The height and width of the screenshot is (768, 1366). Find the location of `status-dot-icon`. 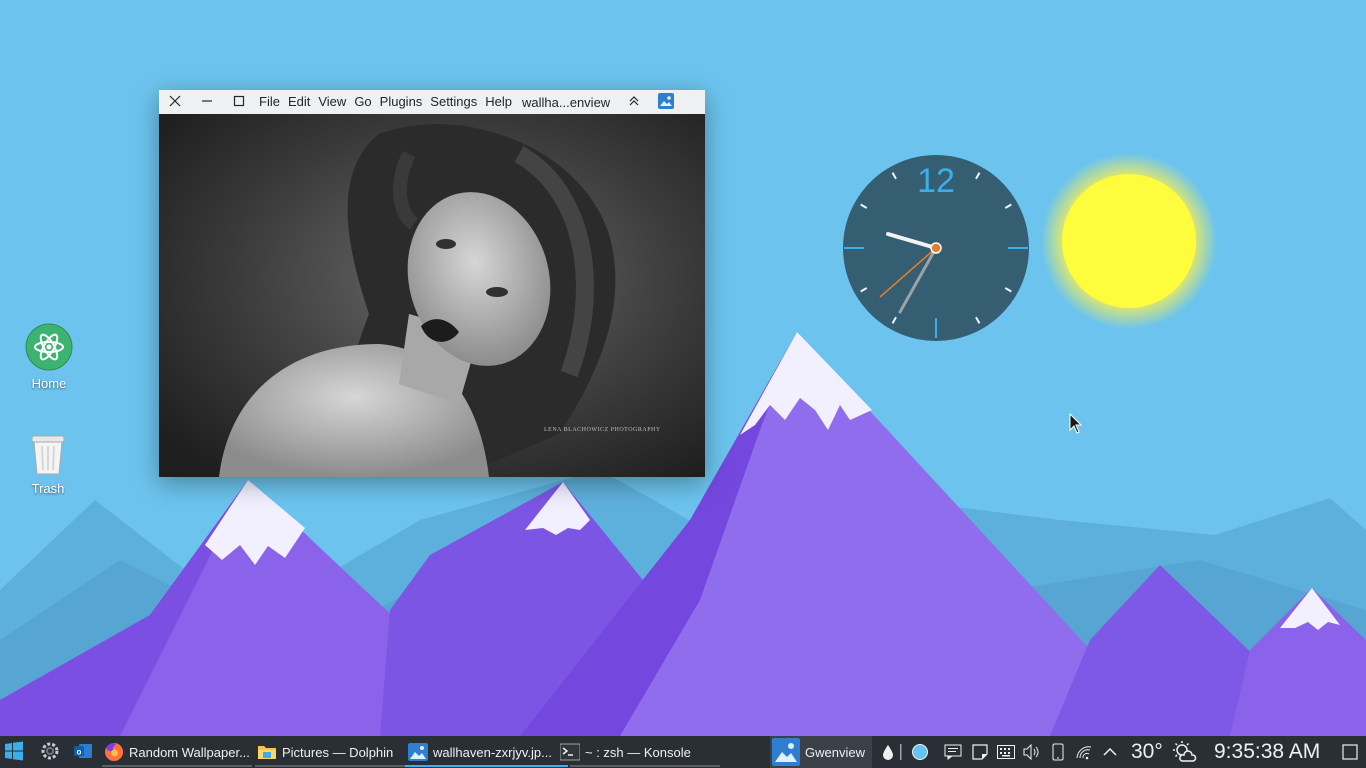

status-dot-icon is located at coordinates (920, 752).